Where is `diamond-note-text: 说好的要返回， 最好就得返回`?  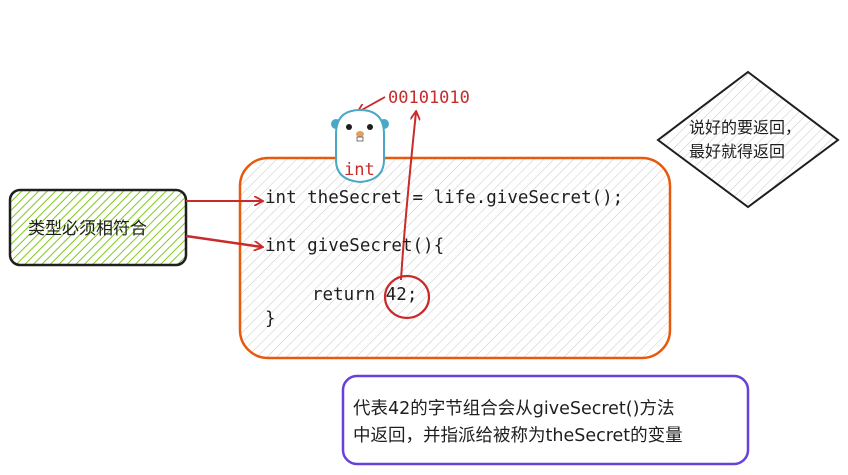 diamond-note-text: 说好的要返回， 最好就得返回 is located at coordinates (745, 140).